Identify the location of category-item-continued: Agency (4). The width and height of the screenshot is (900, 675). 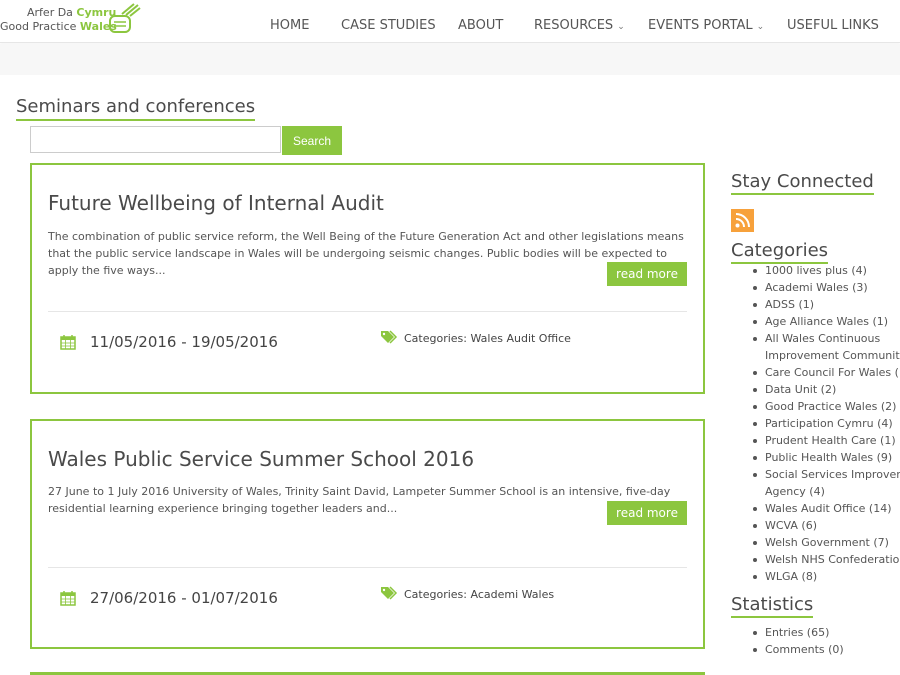
(826, 491).